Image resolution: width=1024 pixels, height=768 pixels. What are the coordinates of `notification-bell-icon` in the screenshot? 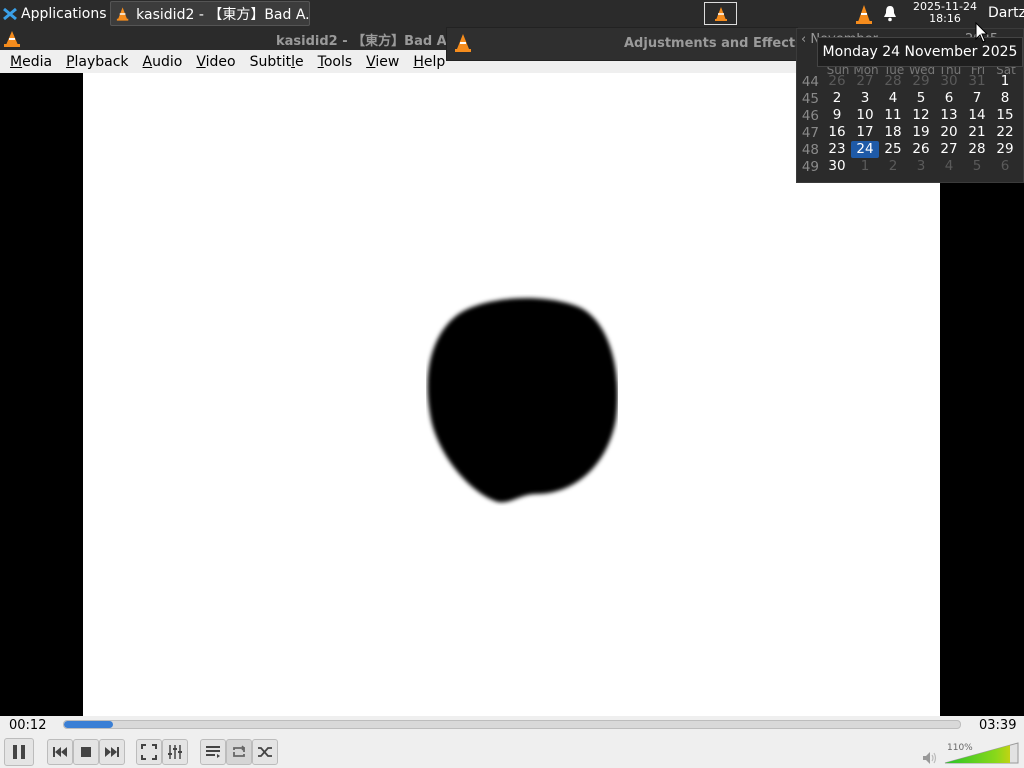 It's located at (890, 13).